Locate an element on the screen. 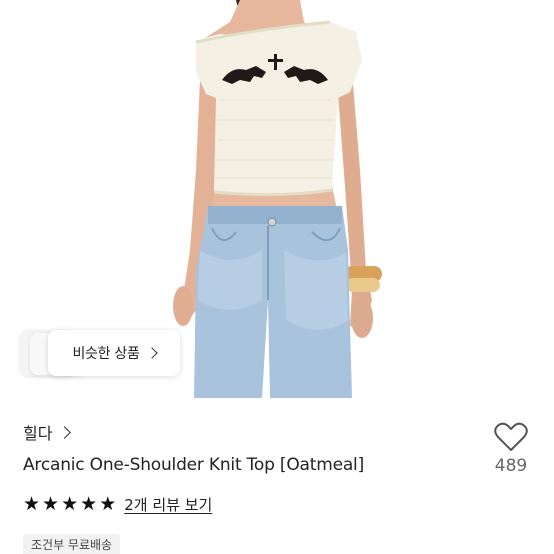  similar-products-button: 비슷한 상품 is located at coordinates (114, 353).